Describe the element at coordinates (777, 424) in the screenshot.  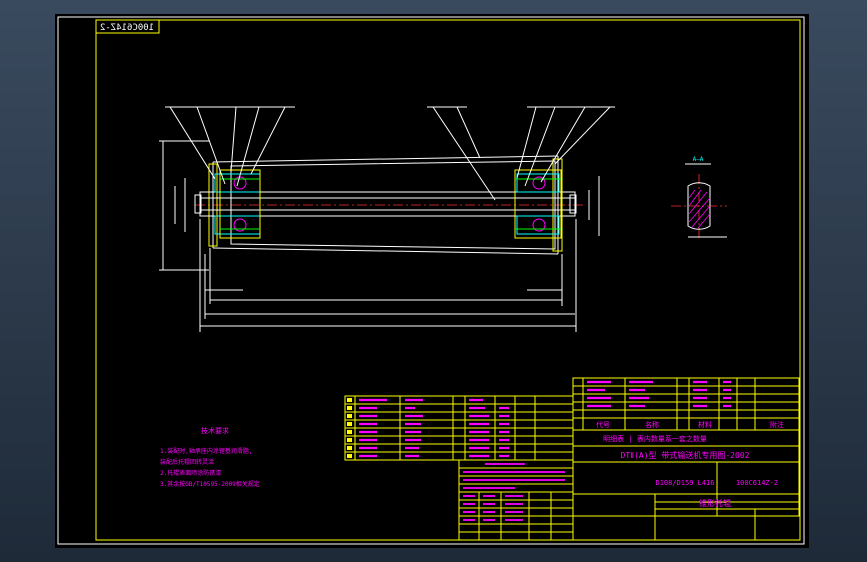
I see `header-note: 附注` at that location.